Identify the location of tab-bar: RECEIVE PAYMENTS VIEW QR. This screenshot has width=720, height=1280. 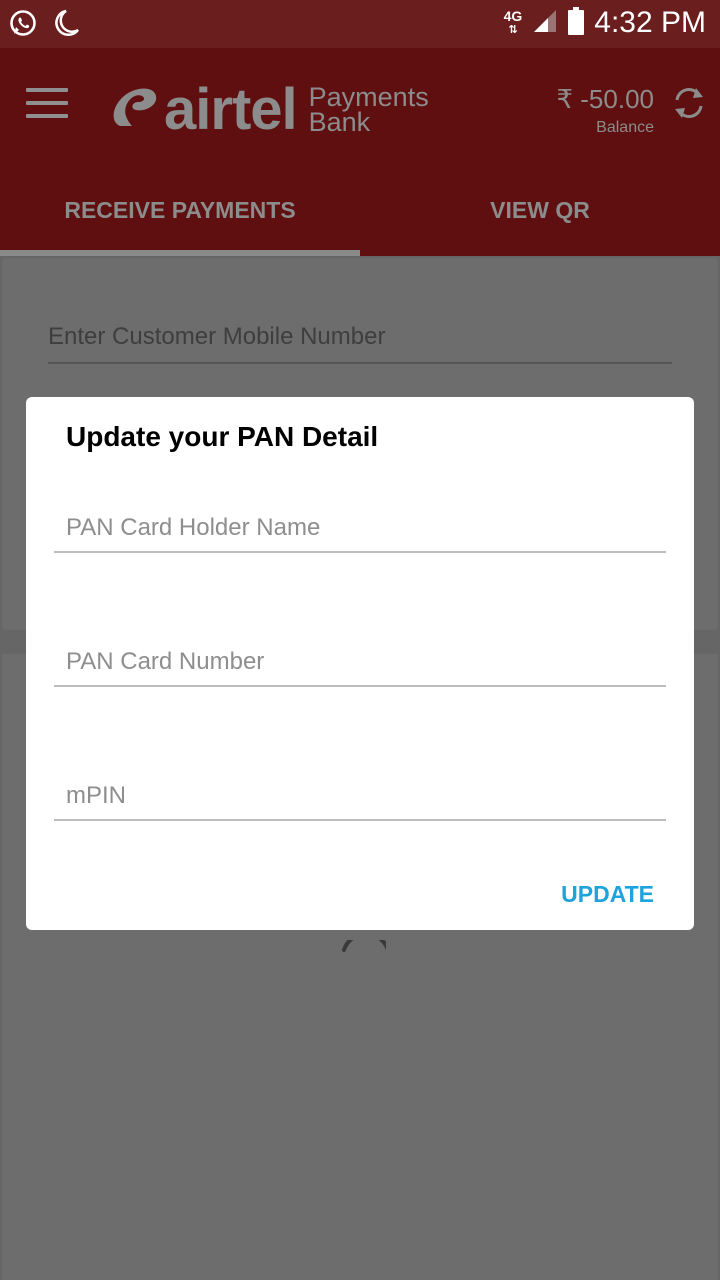
(360, 220).